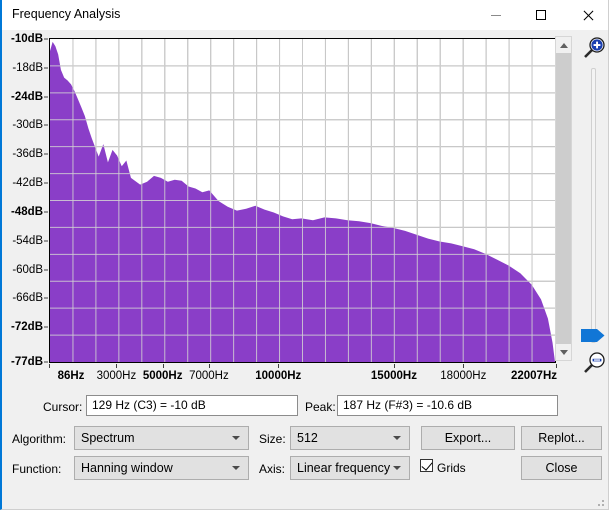  Describe the element at coordinates (27, 240) in the screenshot. I see `y-axis-tick-label: -54dB` at that location.